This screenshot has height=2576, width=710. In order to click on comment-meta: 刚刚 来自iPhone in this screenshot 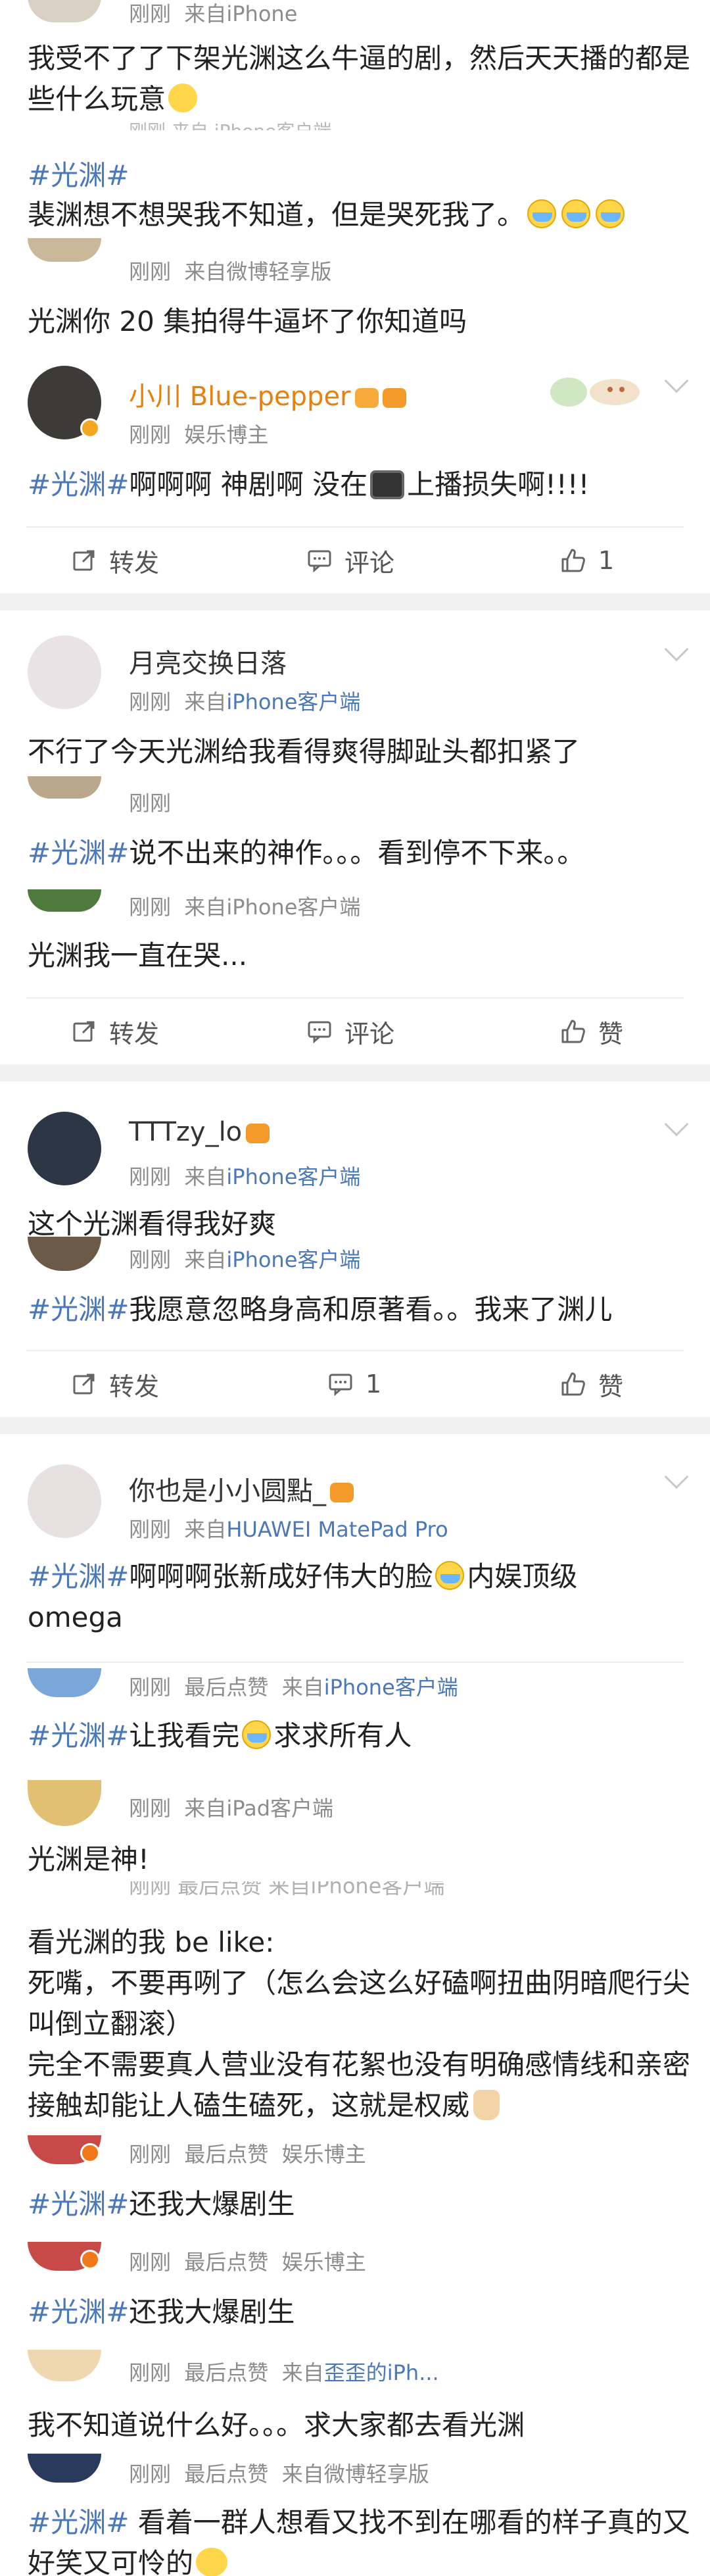, I will do `click(213, 13)`.